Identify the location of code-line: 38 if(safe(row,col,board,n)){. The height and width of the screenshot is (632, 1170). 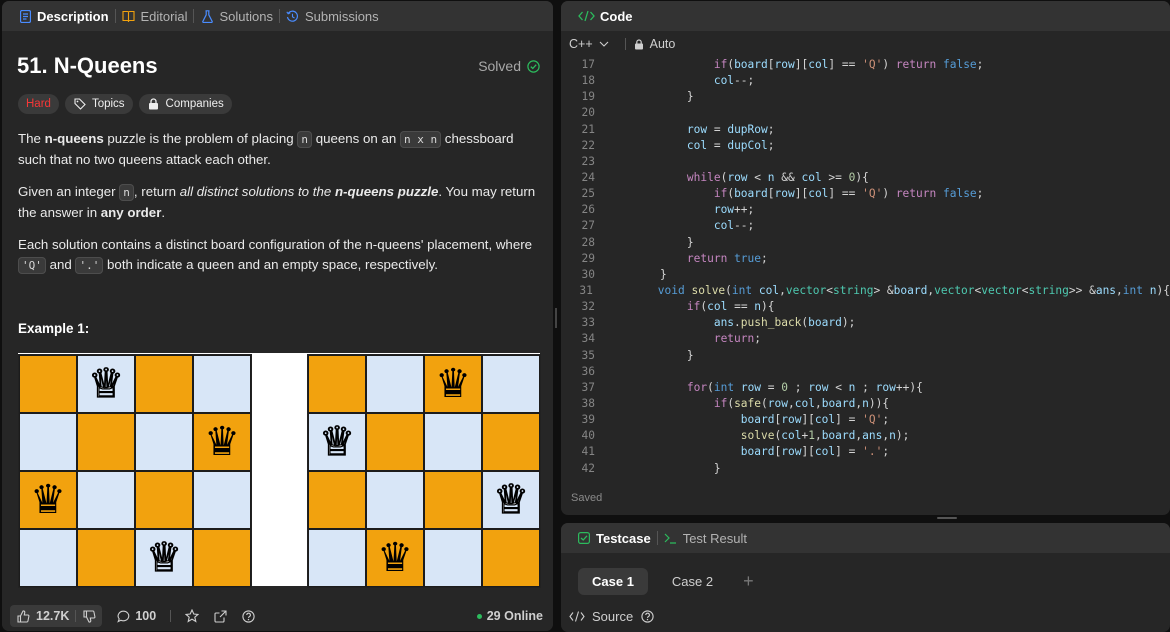
(865, 404).